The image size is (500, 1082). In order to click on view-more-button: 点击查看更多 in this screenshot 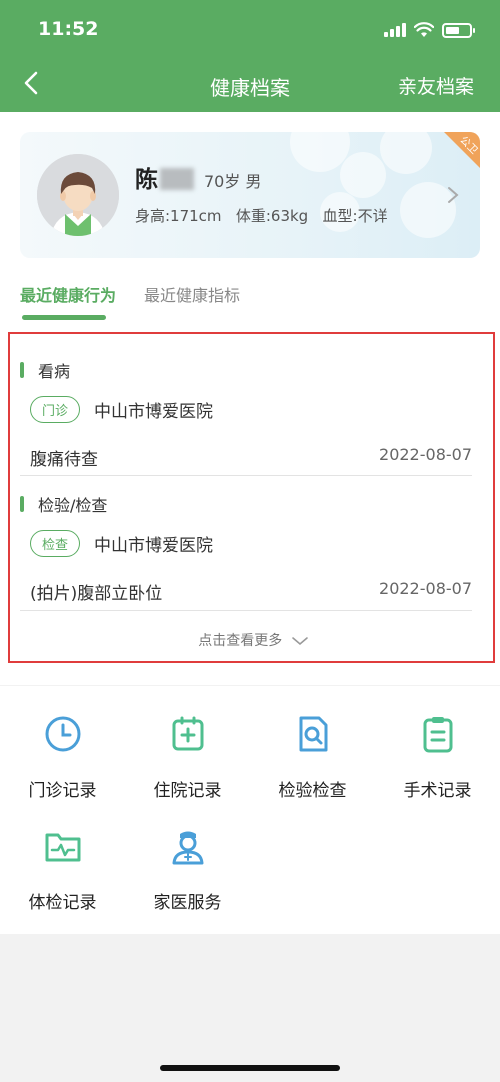, I will do `click(253, 640)`.